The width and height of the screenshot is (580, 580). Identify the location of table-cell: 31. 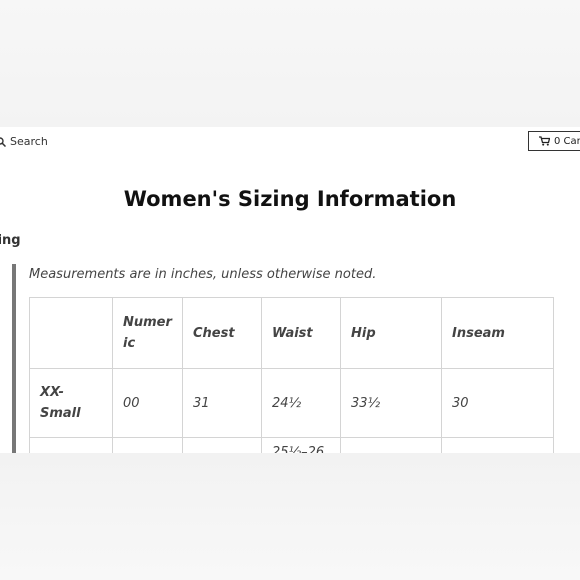
(222, 403).